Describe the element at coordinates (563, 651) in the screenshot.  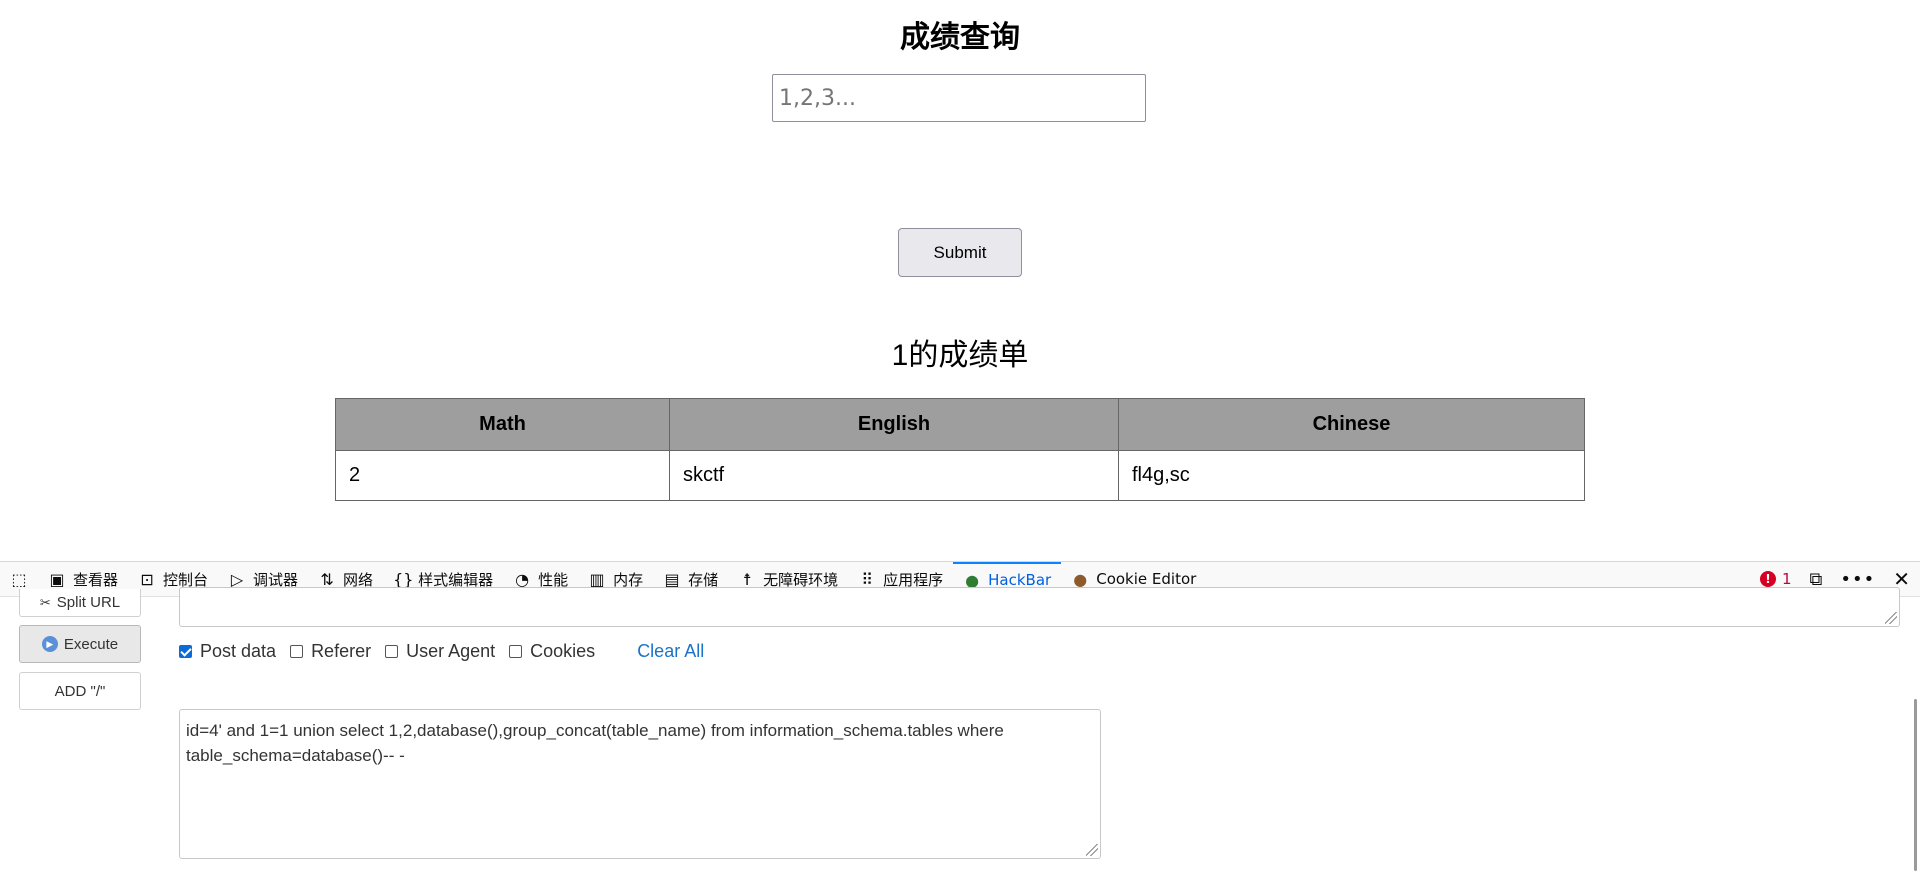
I see `cookies-label: Cookies` at that location.